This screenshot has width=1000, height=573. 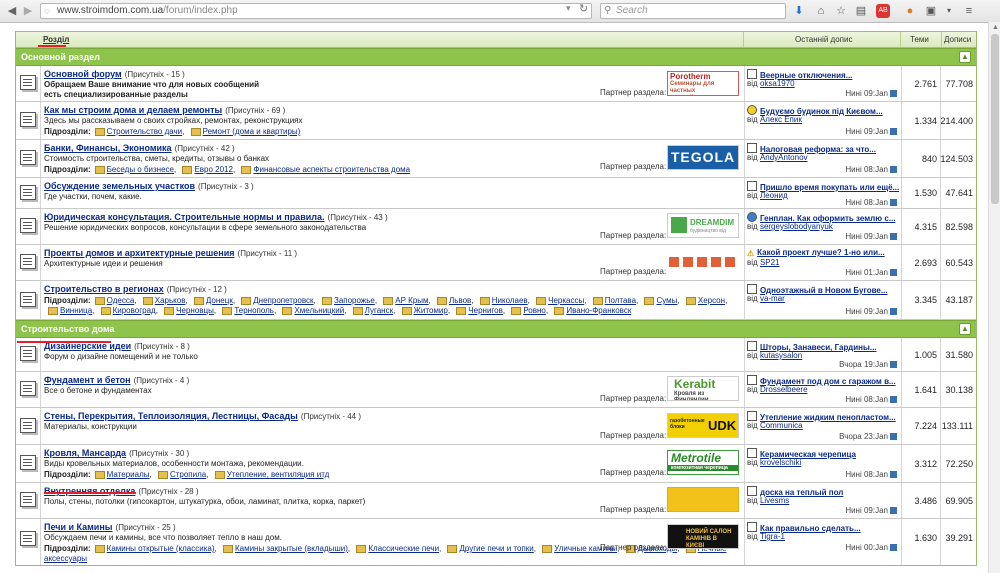 I want to click on forum-link: Проекты домов и архитектурные решения, so click(x=139, y=253).